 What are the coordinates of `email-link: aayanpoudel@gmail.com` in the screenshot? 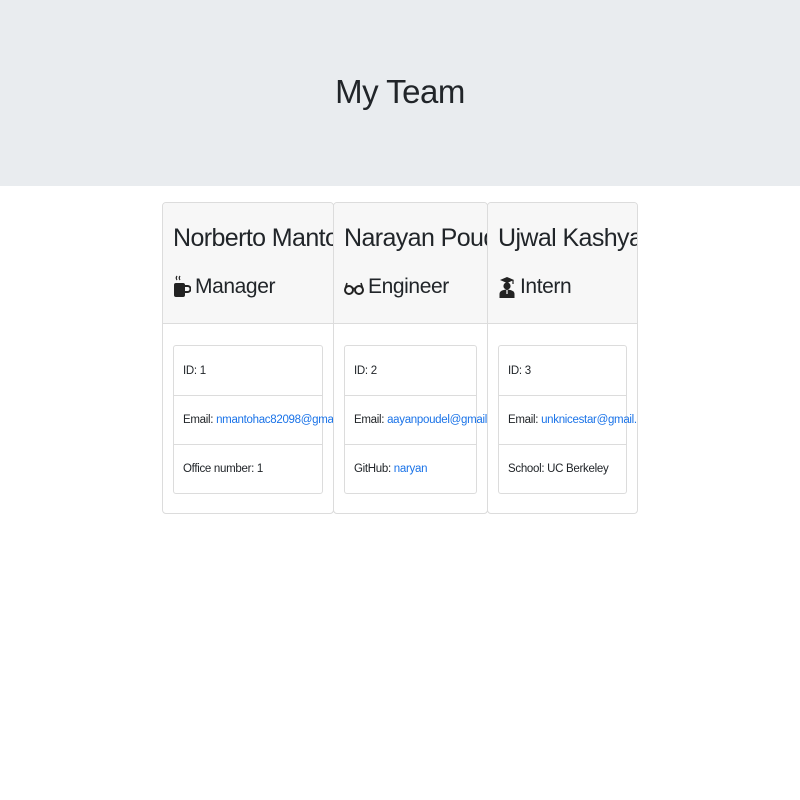 It's located at (437, 420).